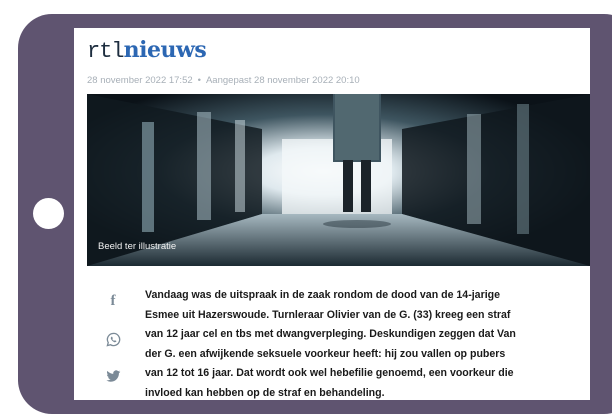  I want to click on twitter-icon, so click(112, 375).